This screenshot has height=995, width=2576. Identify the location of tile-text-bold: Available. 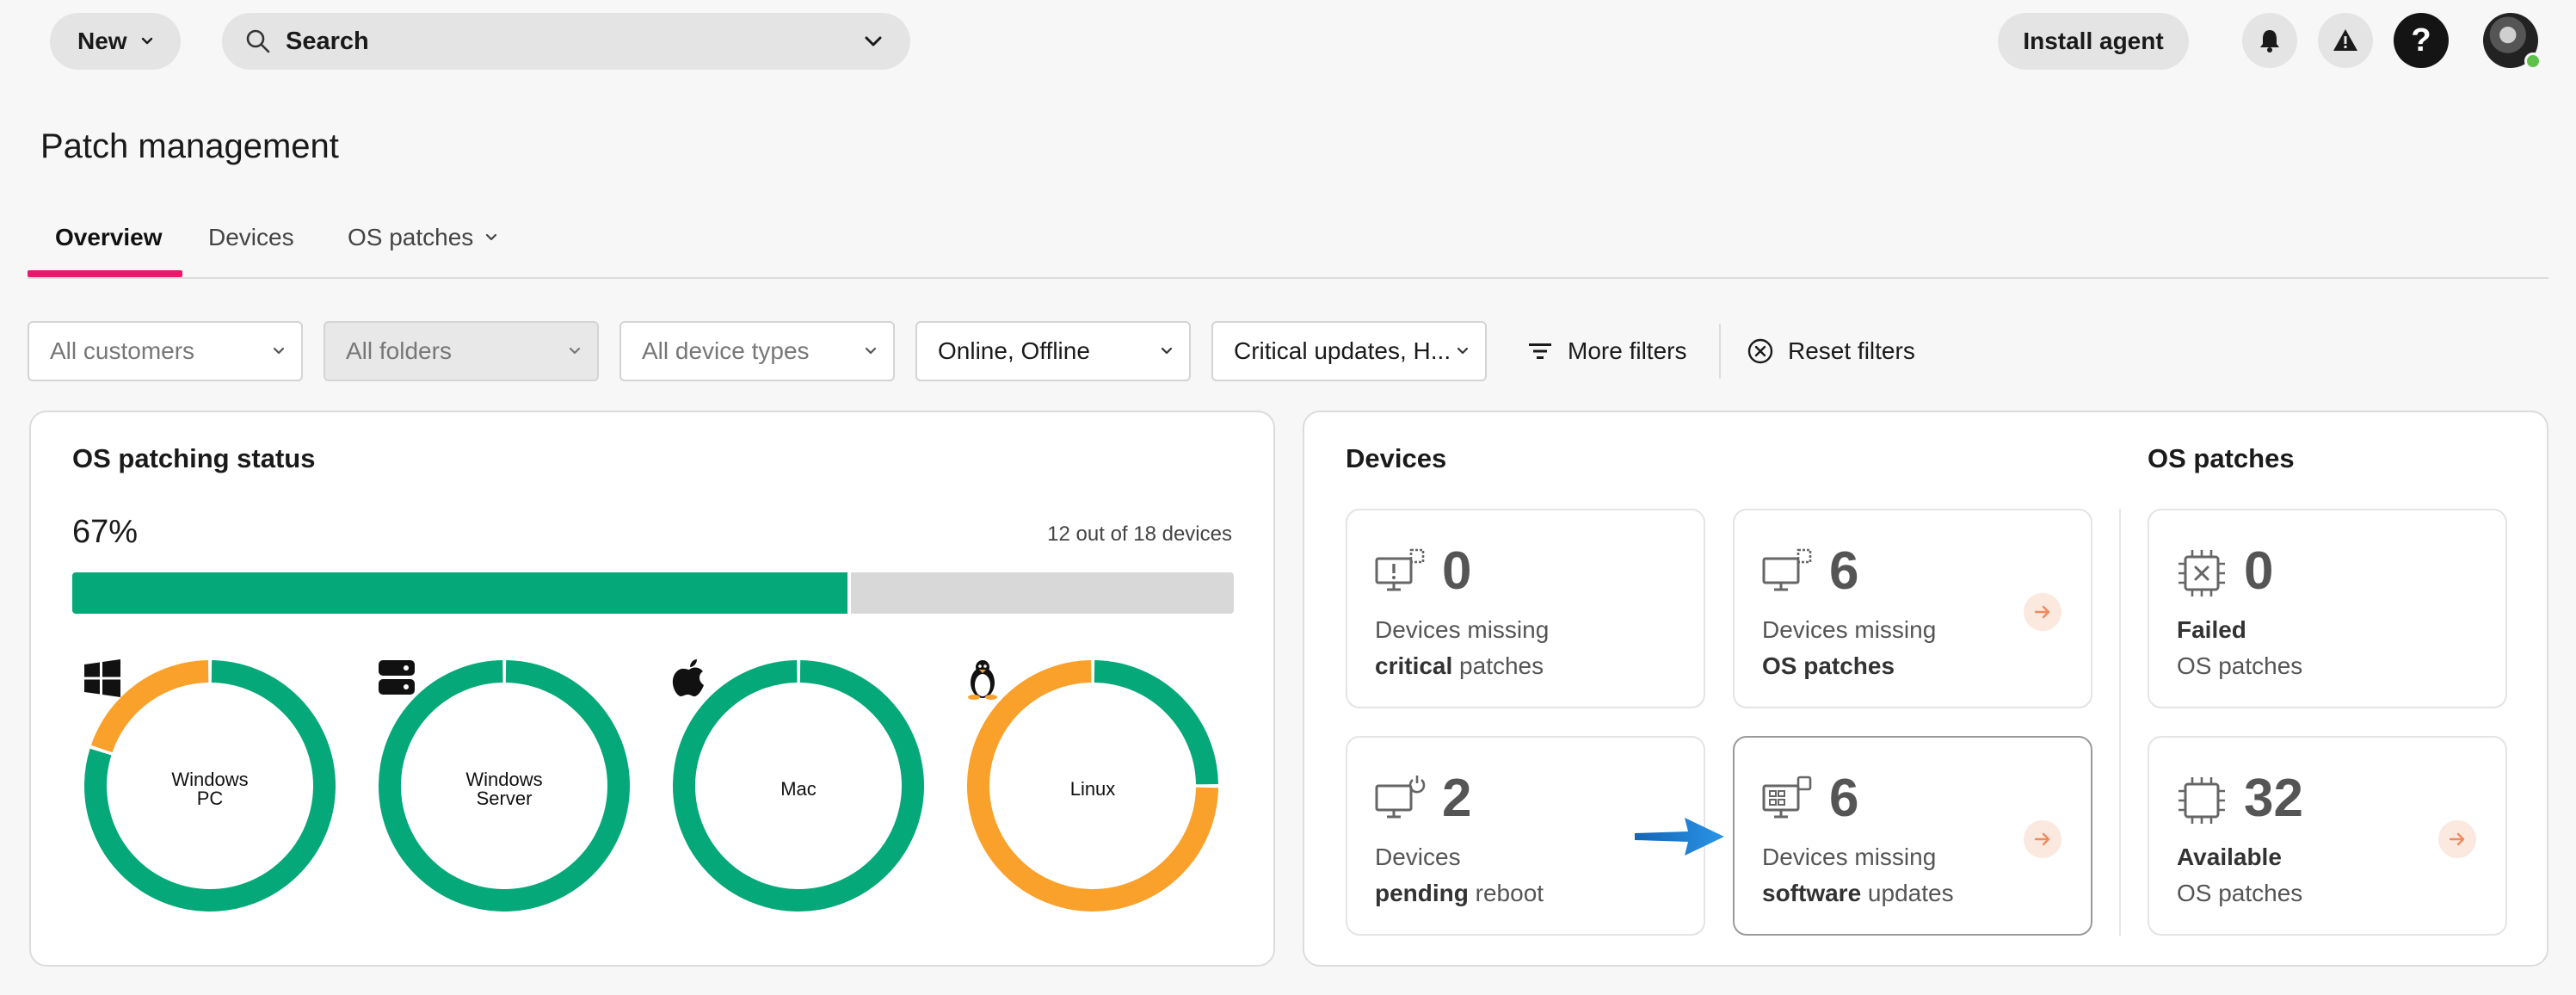
(2230, 857).